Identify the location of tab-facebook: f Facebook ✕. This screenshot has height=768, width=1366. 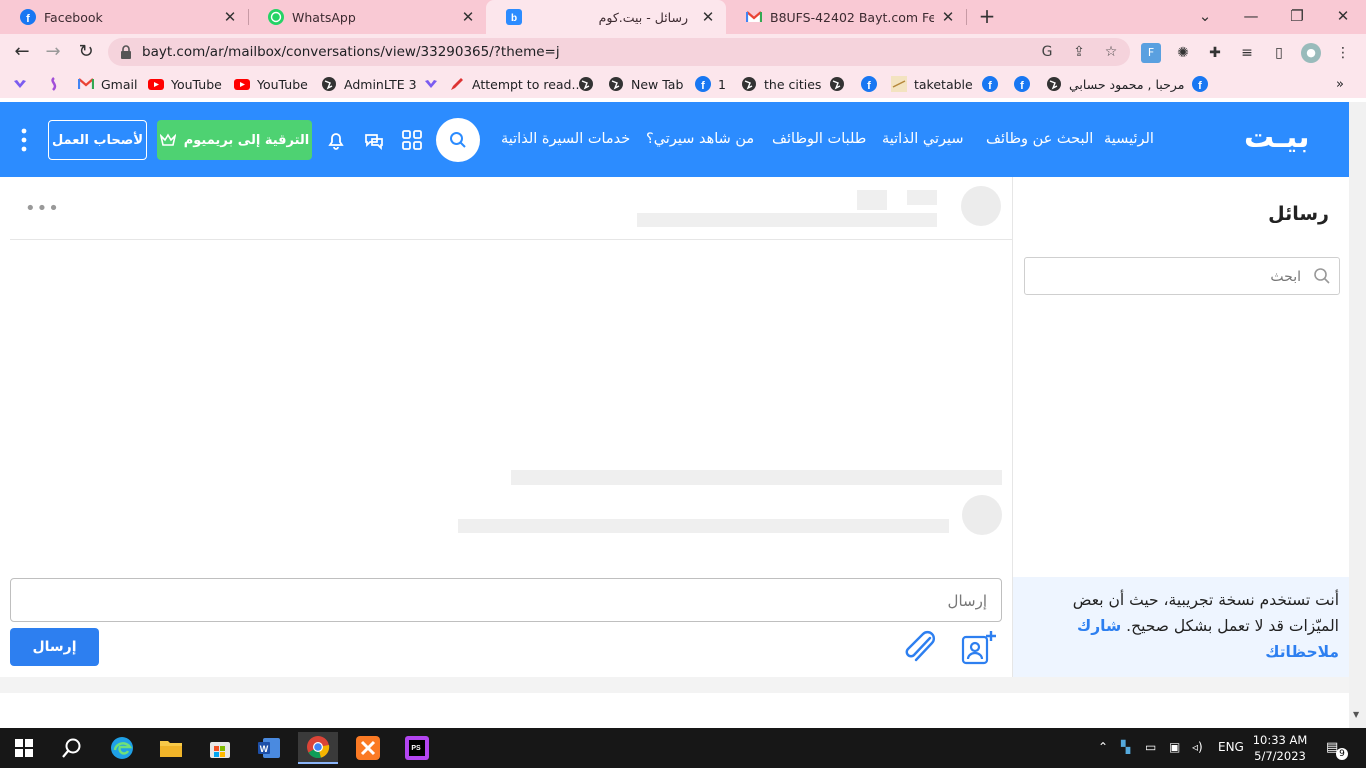
(124, 17).